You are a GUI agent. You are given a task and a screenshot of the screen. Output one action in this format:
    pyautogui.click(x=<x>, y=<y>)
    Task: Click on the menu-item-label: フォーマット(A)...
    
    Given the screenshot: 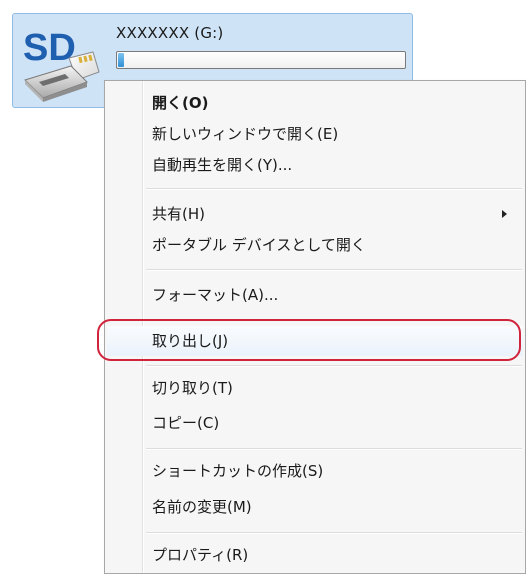 What is the action you would take?
    pyautogui.click(x=215, y=295)
    